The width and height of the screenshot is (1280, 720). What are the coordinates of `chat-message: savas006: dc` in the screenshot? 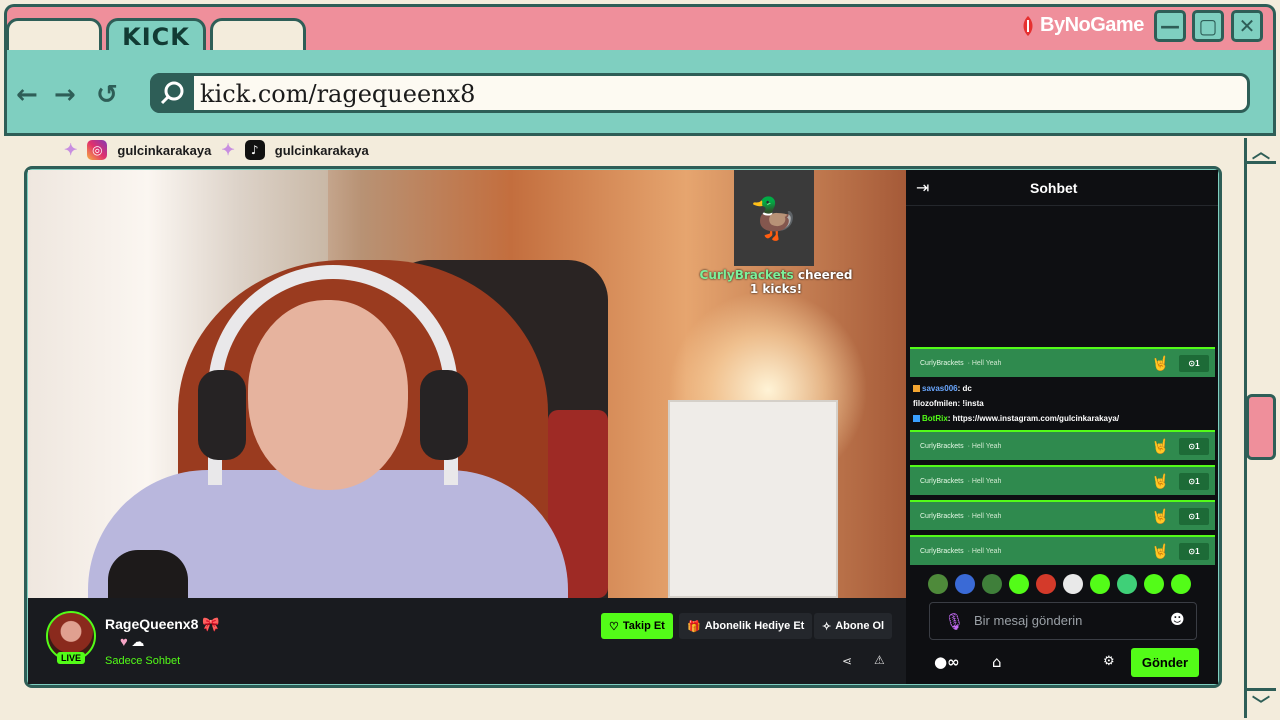 It's located at (942, 388).